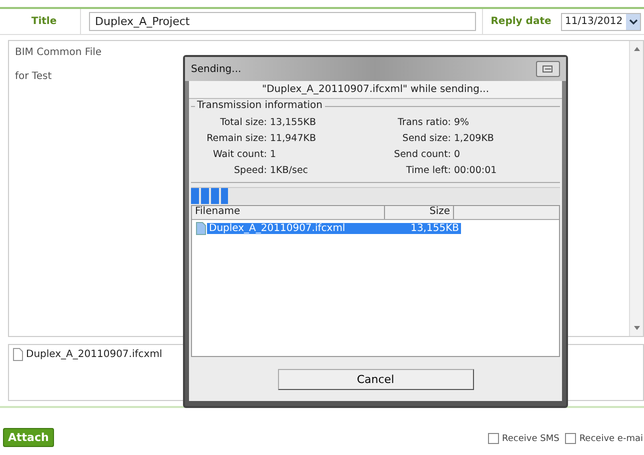  What do you see at coordinates (282, 21) in the screenshot?
I see `title-field: Duplex_A_Project` at bounding box center [282, 21].